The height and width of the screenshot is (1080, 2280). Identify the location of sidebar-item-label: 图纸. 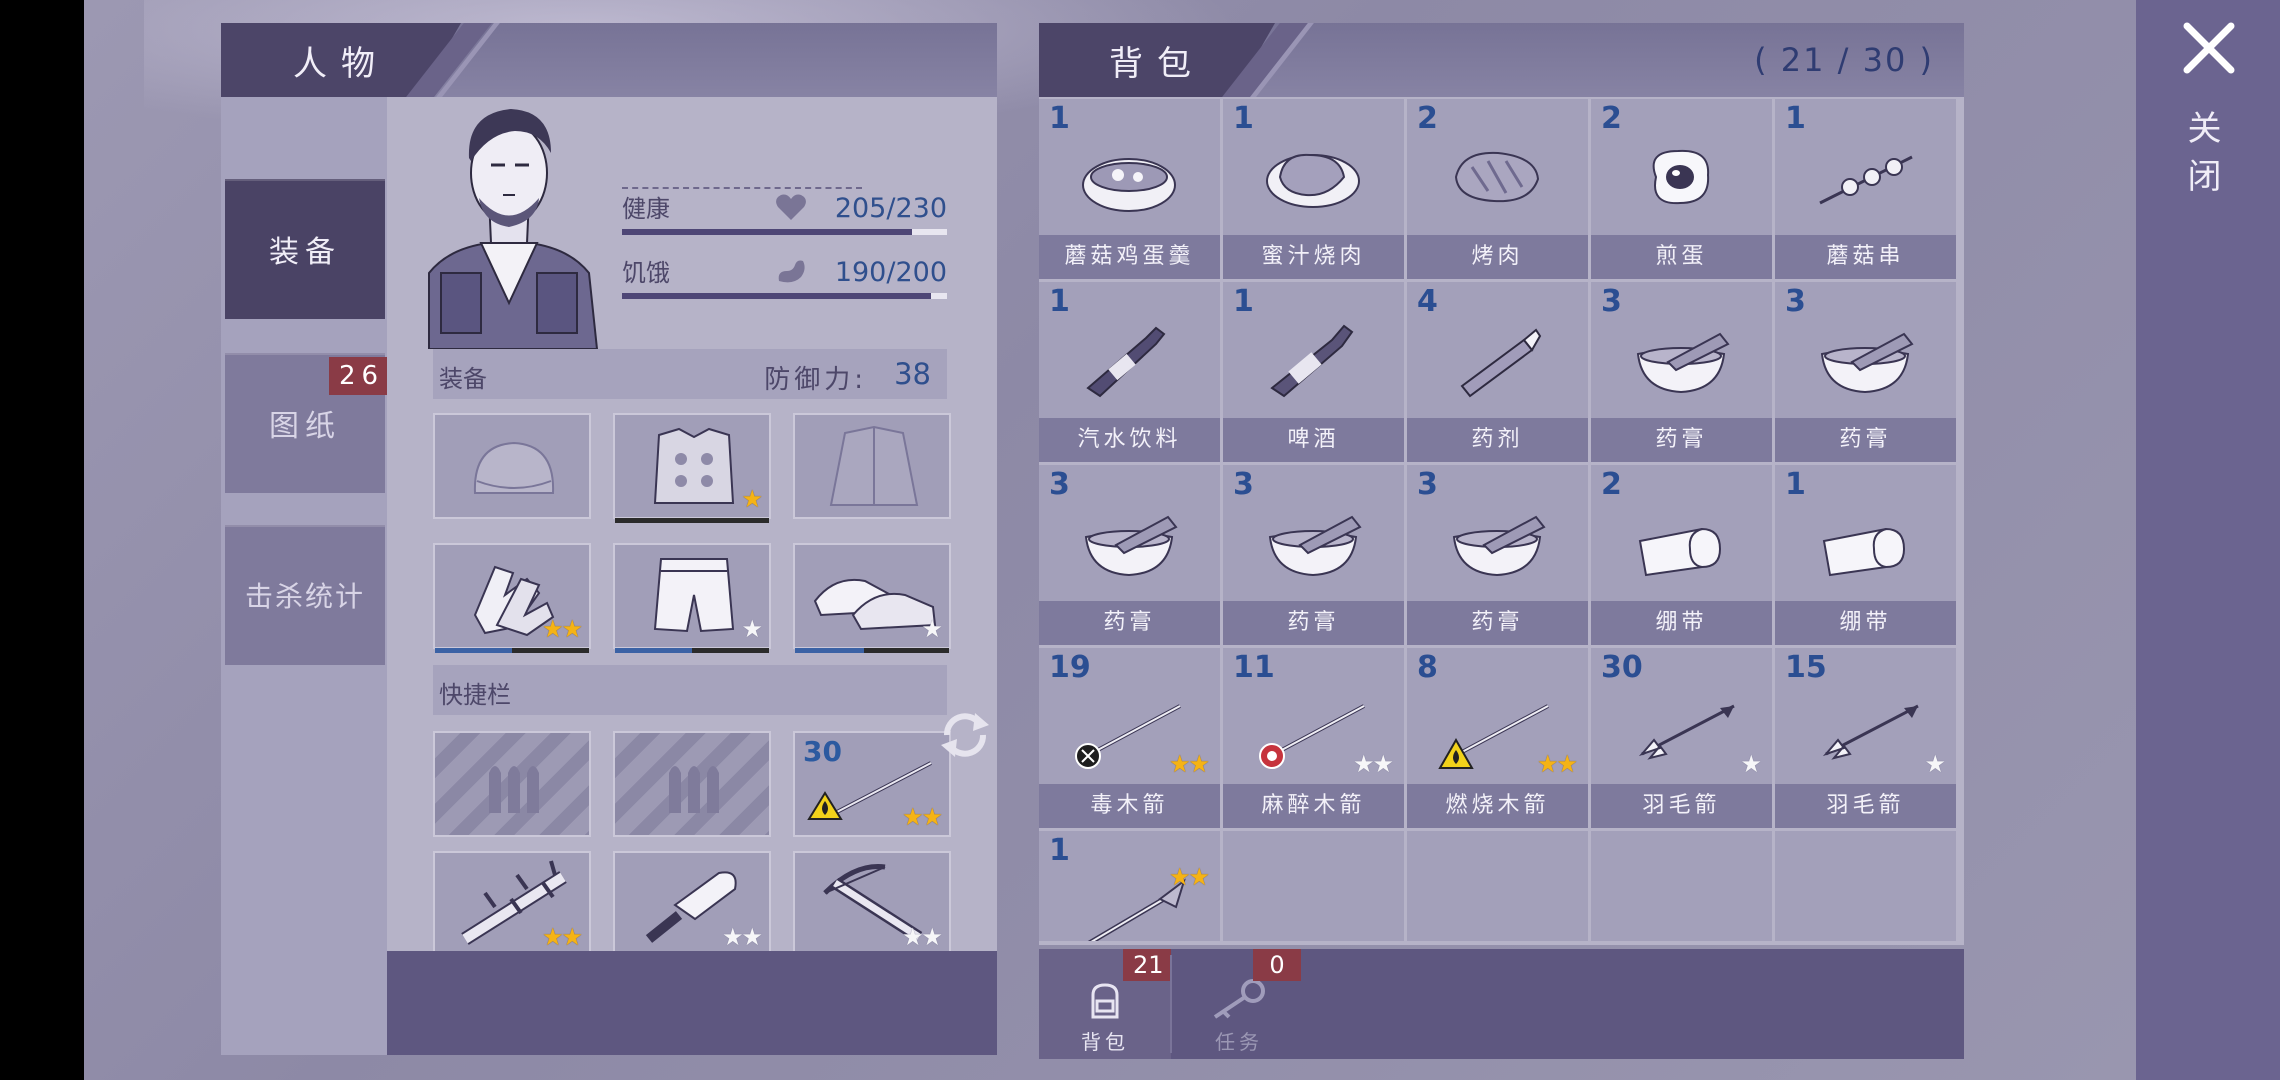
(305, 426).